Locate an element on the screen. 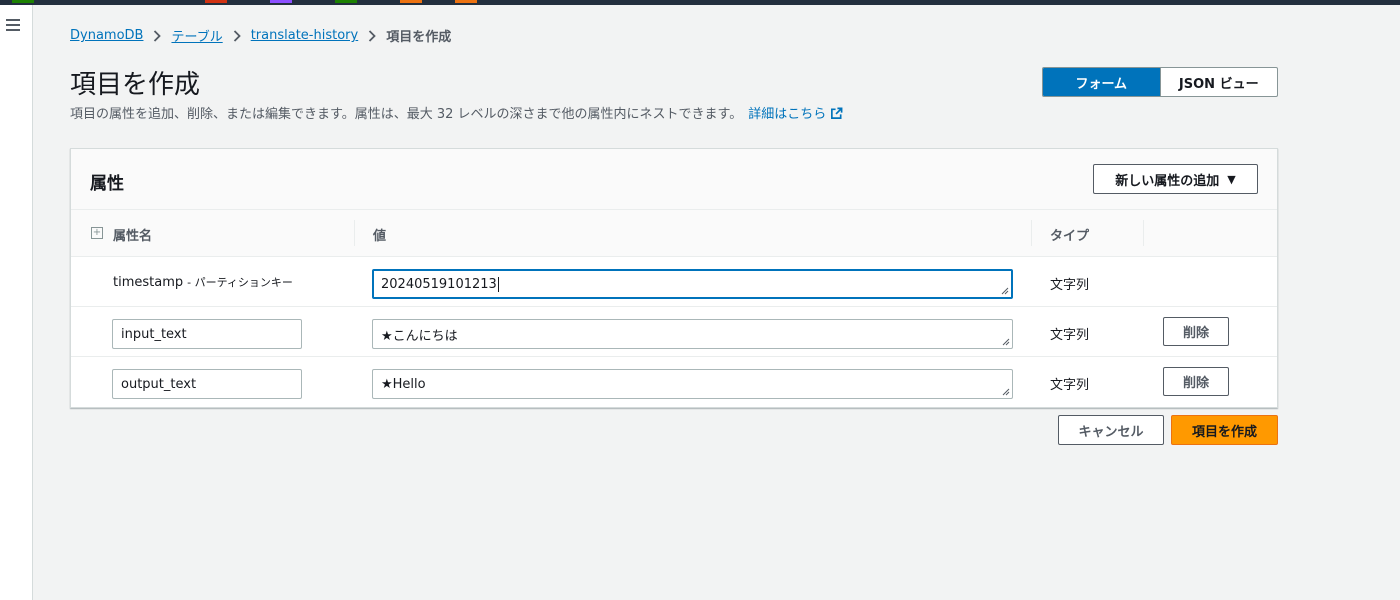  timestamp-value-input: 20240519101213 is located at coordinates (692, 284).